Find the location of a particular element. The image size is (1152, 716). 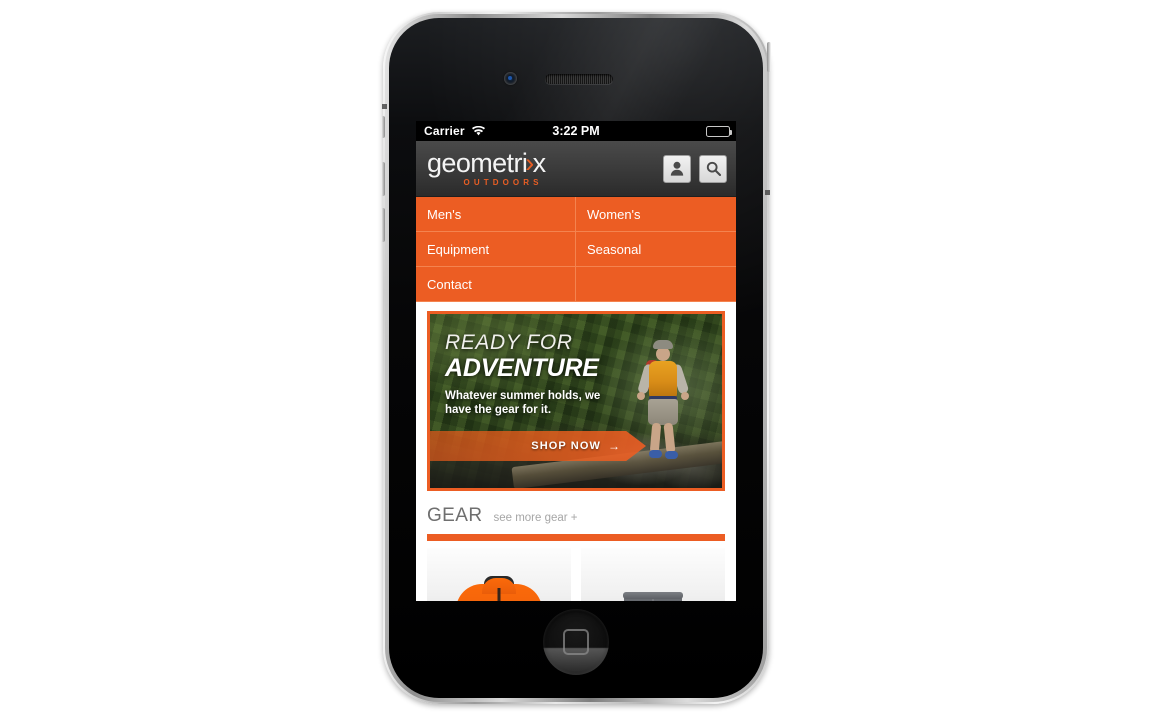

volume-down-button is located at coordinates (383, 225).